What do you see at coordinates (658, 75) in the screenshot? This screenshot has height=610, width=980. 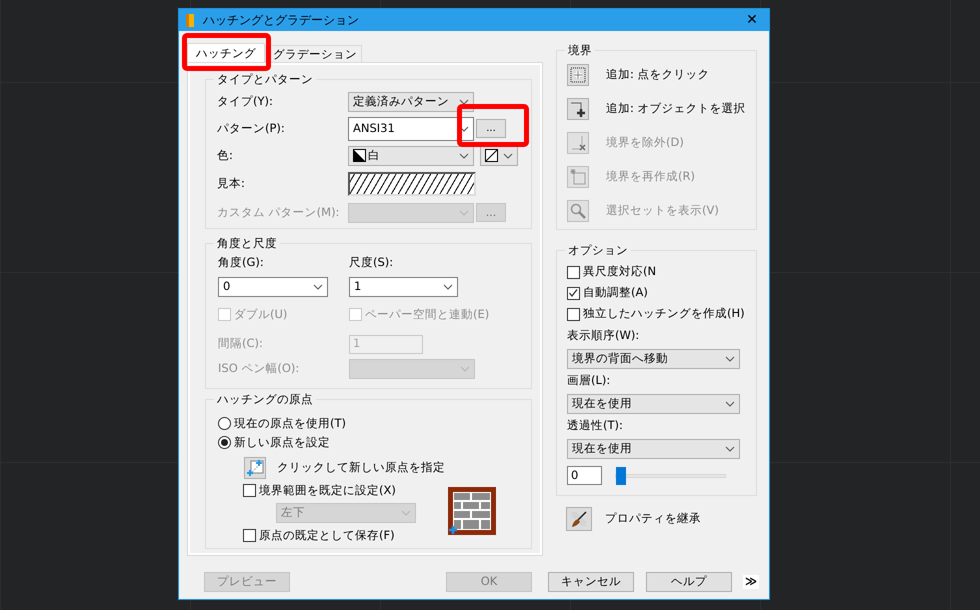 I see `button-label: 追加: 点をクリック` at bounding box center [658, 75].